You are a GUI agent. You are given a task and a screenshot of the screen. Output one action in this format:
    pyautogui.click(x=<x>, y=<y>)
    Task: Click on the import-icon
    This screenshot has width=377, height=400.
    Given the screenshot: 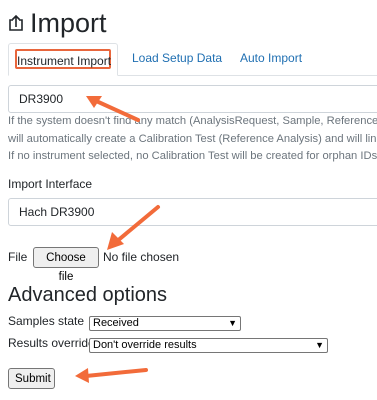 What is the action you would take?
    pyautogui.click(x=16, y=23)
    